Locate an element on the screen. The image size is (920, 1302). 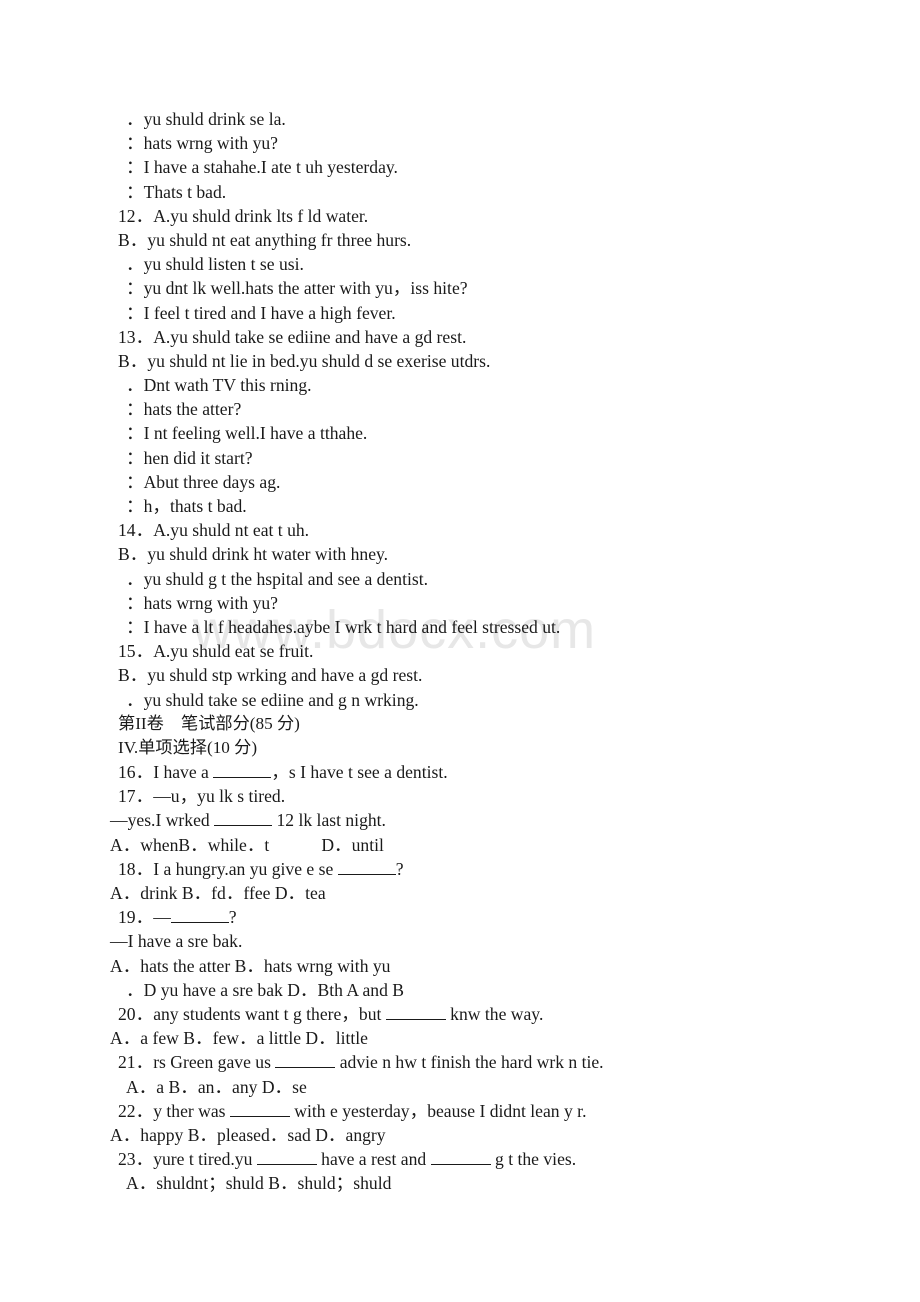
text-line: ．yu shuld drink se la. is located at coordinates (206, 119).